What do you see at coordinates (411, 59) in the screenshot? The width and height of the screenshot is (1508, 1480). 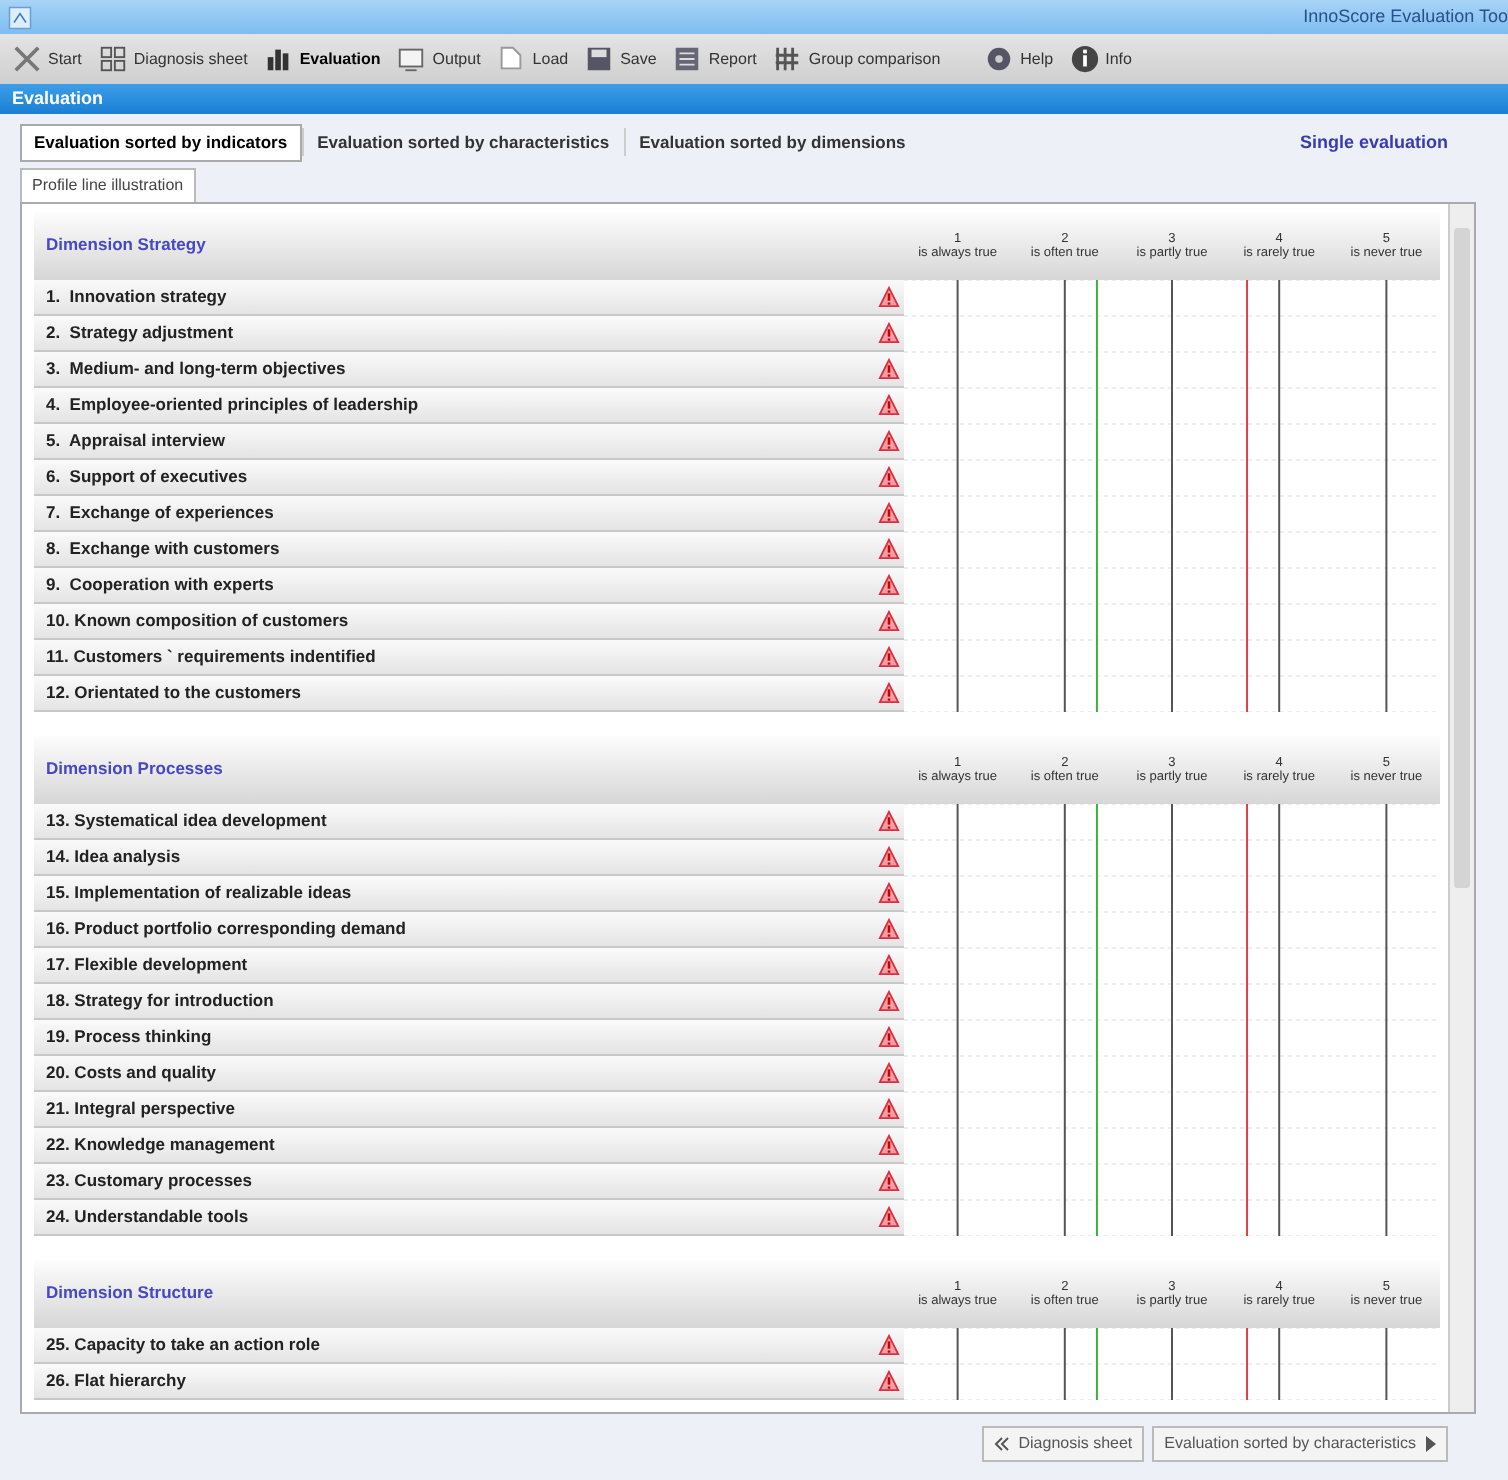 I see `monitor-icon` at bounding box center [411, 59].